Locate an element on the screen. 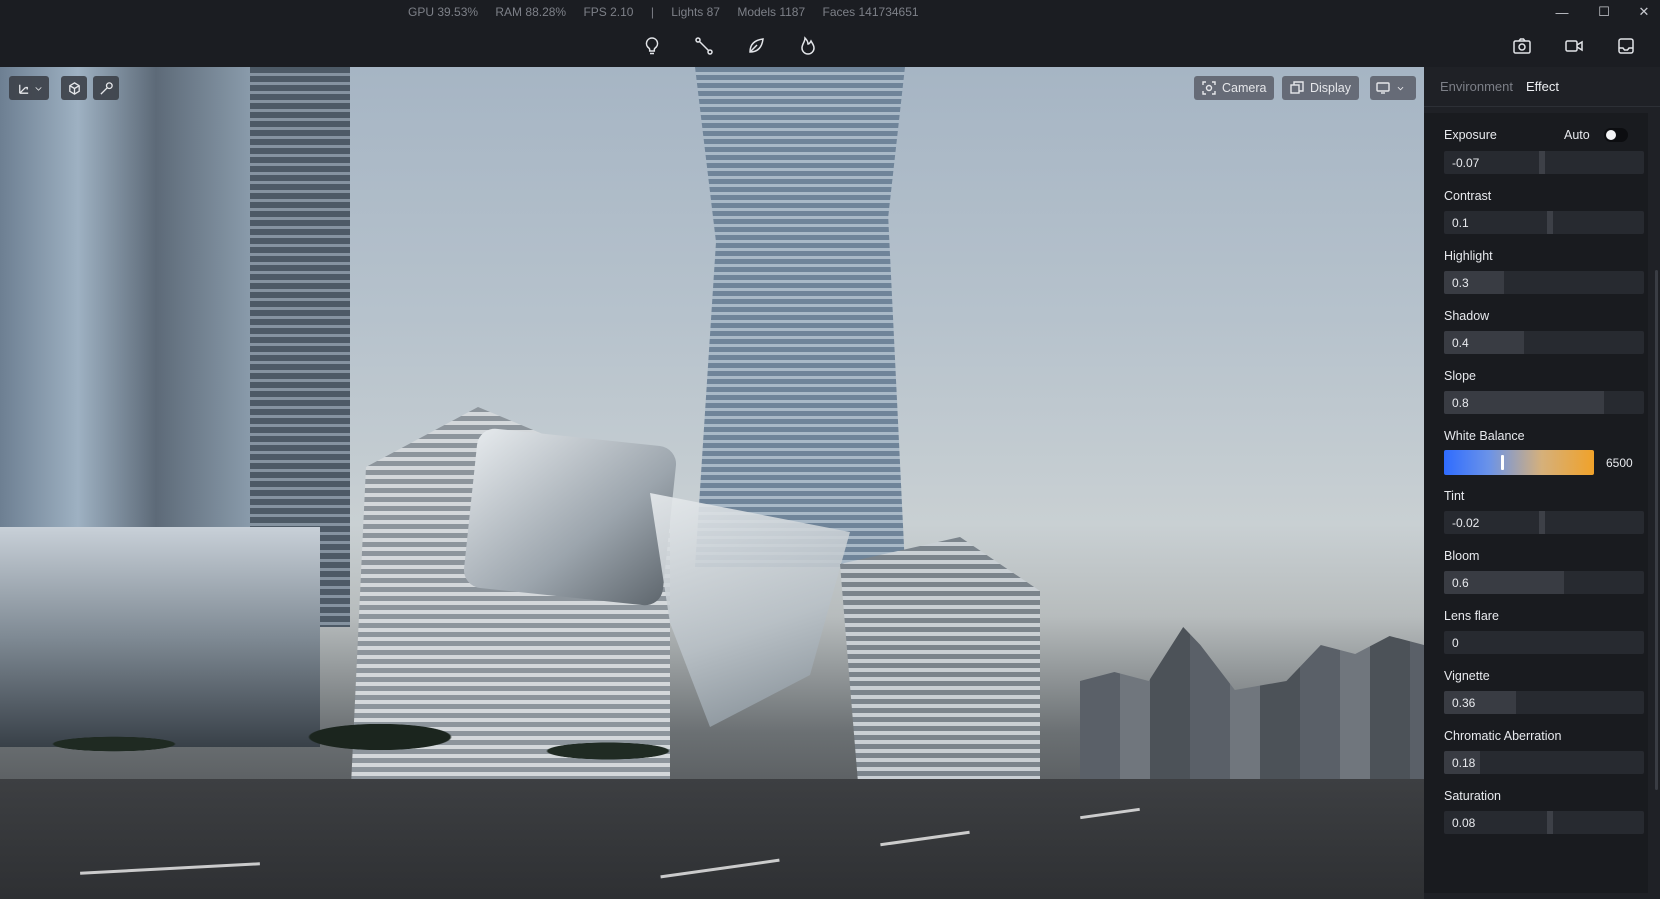 The width and height of the screenshot is (1660, 899). faces-stat: Faces 141734651 is located at coordinates (870, 12).